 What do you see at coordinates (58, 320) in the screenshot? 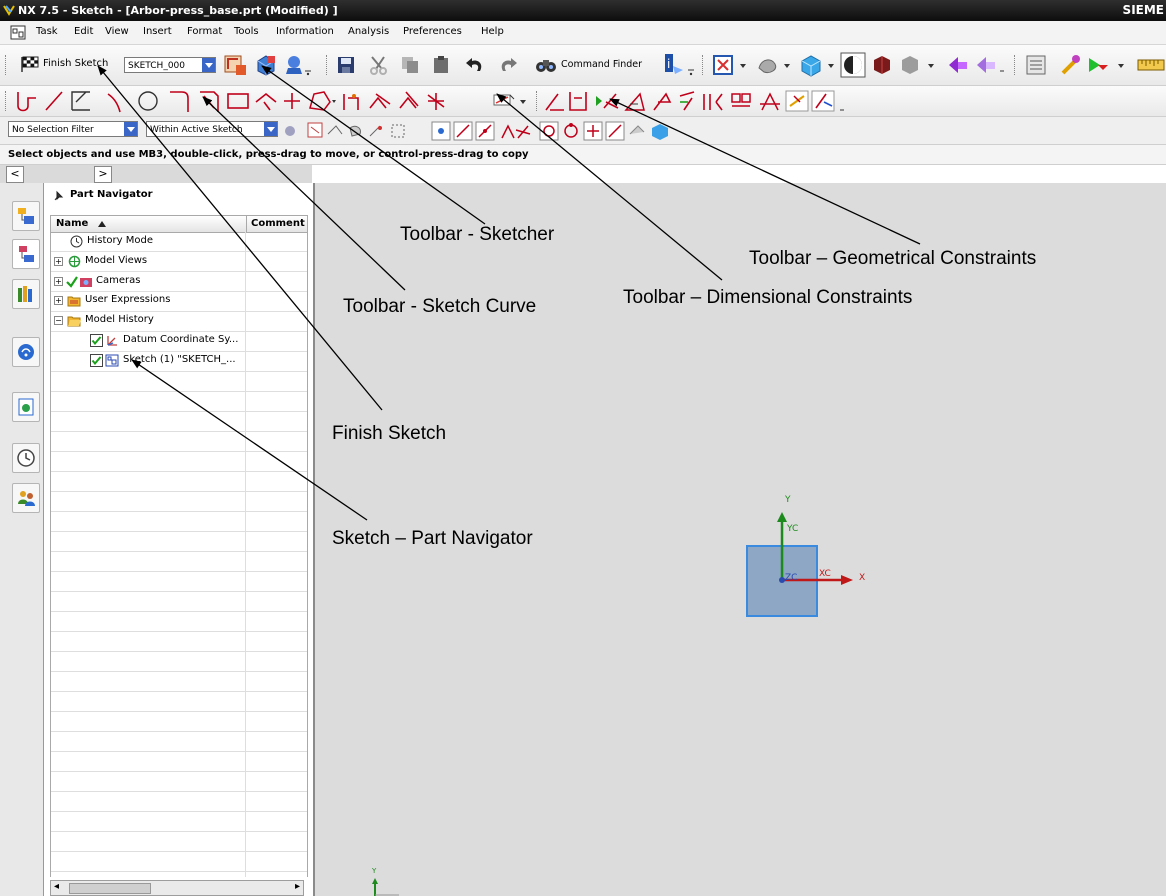
I see `collapse-toggle: −` at bounding box center [58, 320].